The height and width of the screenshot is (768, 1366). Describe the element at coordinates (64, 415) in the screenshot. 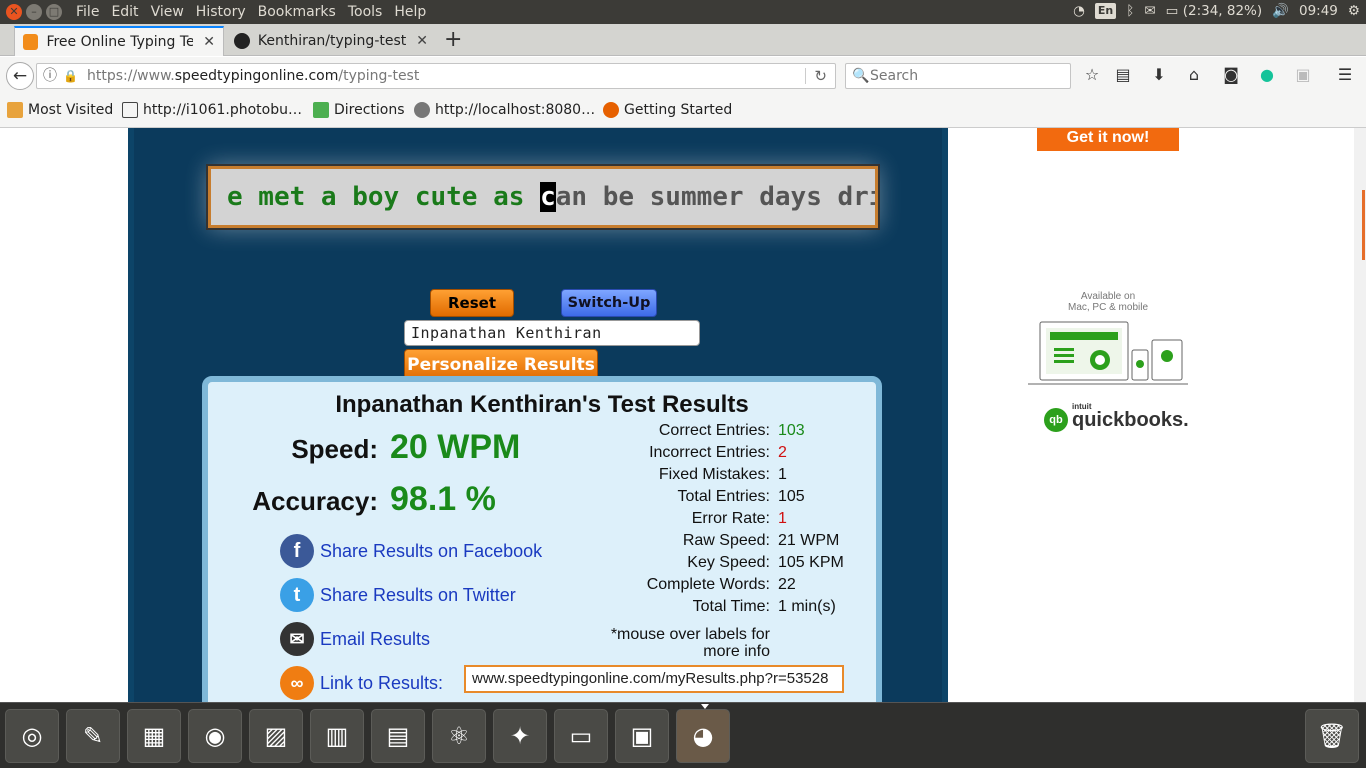

I see `left-gutter` at that location.